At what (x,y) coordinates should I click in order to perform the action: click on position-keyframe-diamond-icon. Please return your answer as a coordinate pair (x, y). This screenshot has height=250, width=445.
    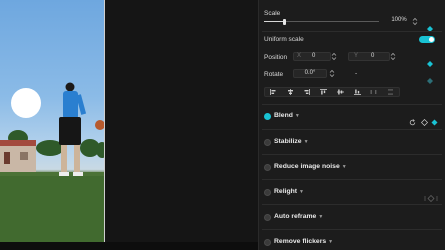
    Looking at the image, I should click on (430, 60).